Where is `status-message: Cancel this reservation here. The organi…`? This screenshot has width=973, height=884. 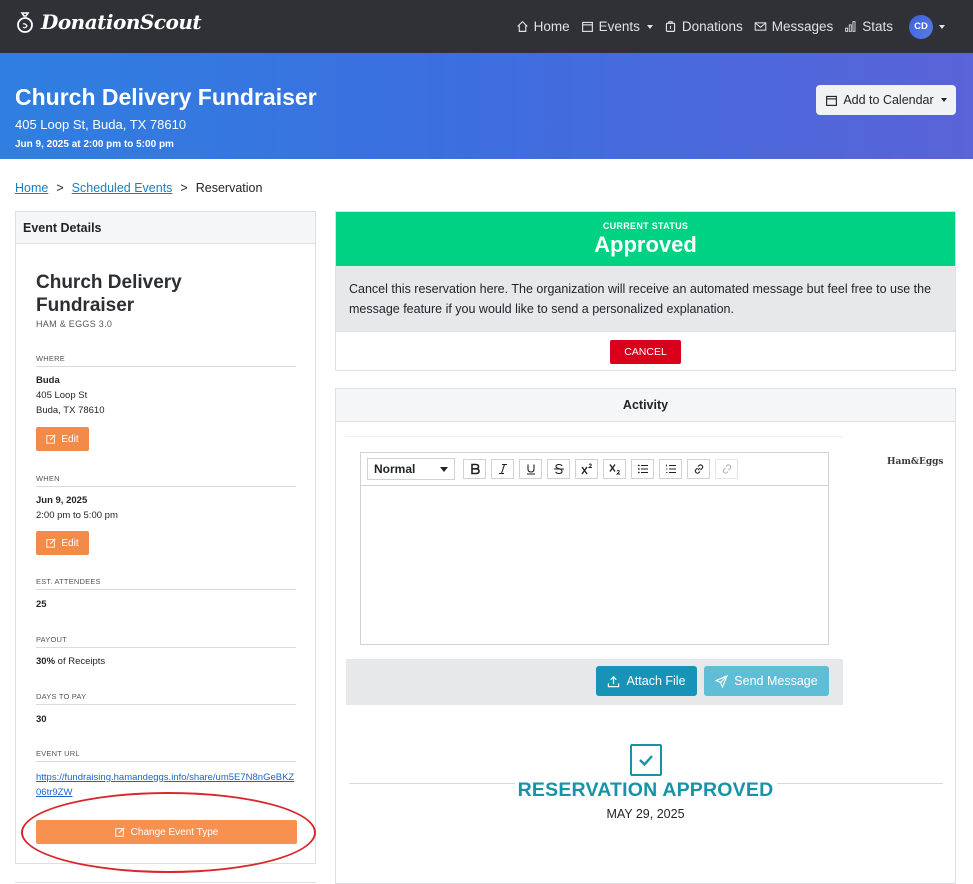 status-message: Cancel this reservation here. The organi… is located at coordinates (645, 298).